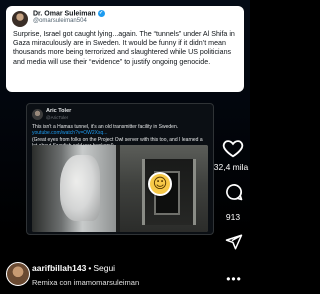 This screenshot has width=320, height=294. Describe the element at coordinates (234, 242) in the screenshot. I see `share-icon` at that location.